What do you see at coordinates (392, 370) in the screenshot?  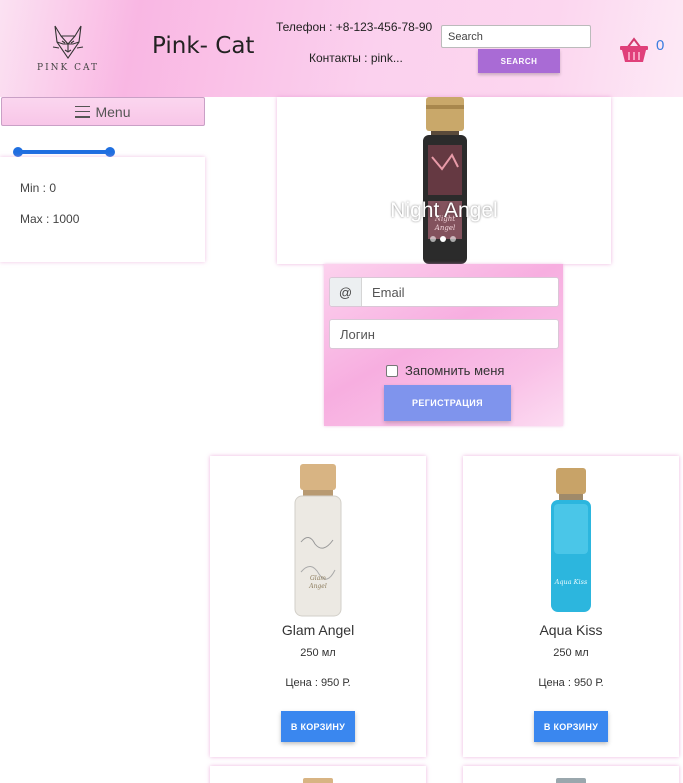 I see `remember-checkbox` at bounding box center [392, 370].